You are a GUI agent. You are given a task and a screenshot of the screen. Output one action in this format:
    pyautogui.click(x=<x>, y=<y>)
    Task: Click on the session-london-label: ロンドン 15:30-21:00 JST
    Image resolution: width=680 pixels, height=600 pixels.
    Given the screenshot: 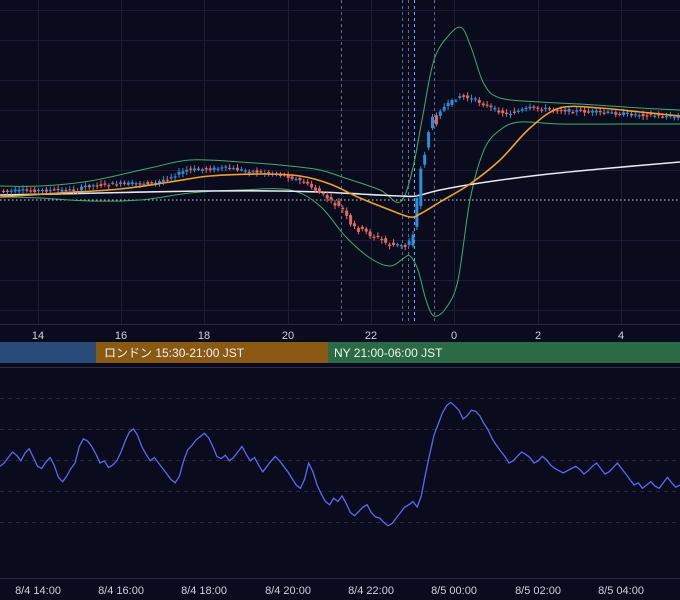 What is the action you would take?
    pyautogui.click(x=174, y=353)
    